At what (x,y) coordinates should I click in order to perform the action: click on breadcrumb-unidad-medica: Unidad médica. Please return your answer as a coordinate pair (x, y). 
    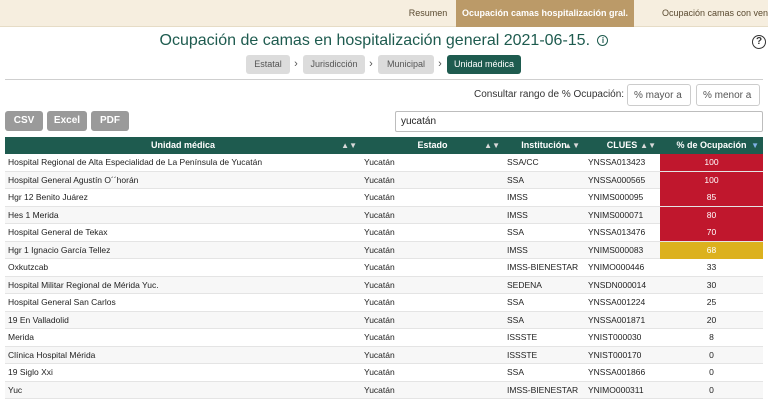
    Looking at the image, I should click on (484, 64).